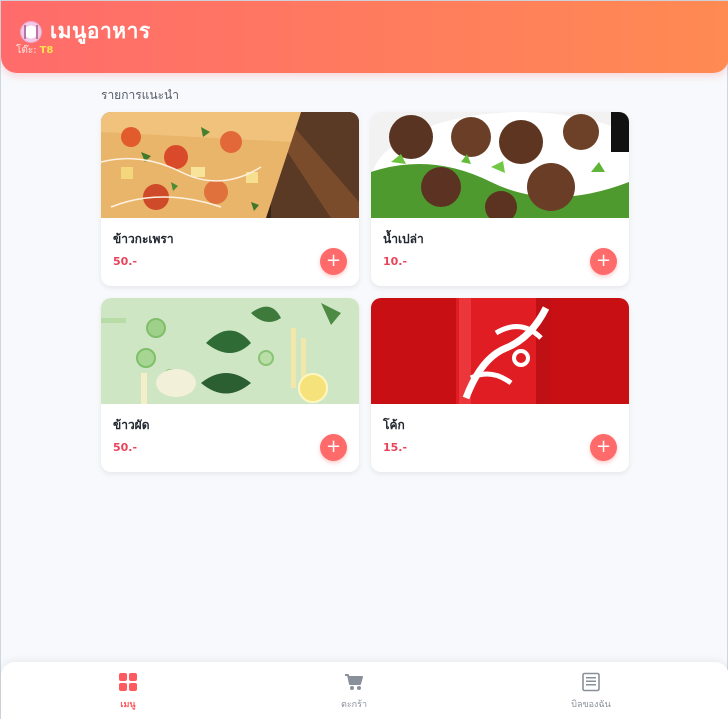 The width and height of the screenshot is (728, 719). I want to click on menu-card: ข้าวกะเพรา 50.- +, so click(230, 199).